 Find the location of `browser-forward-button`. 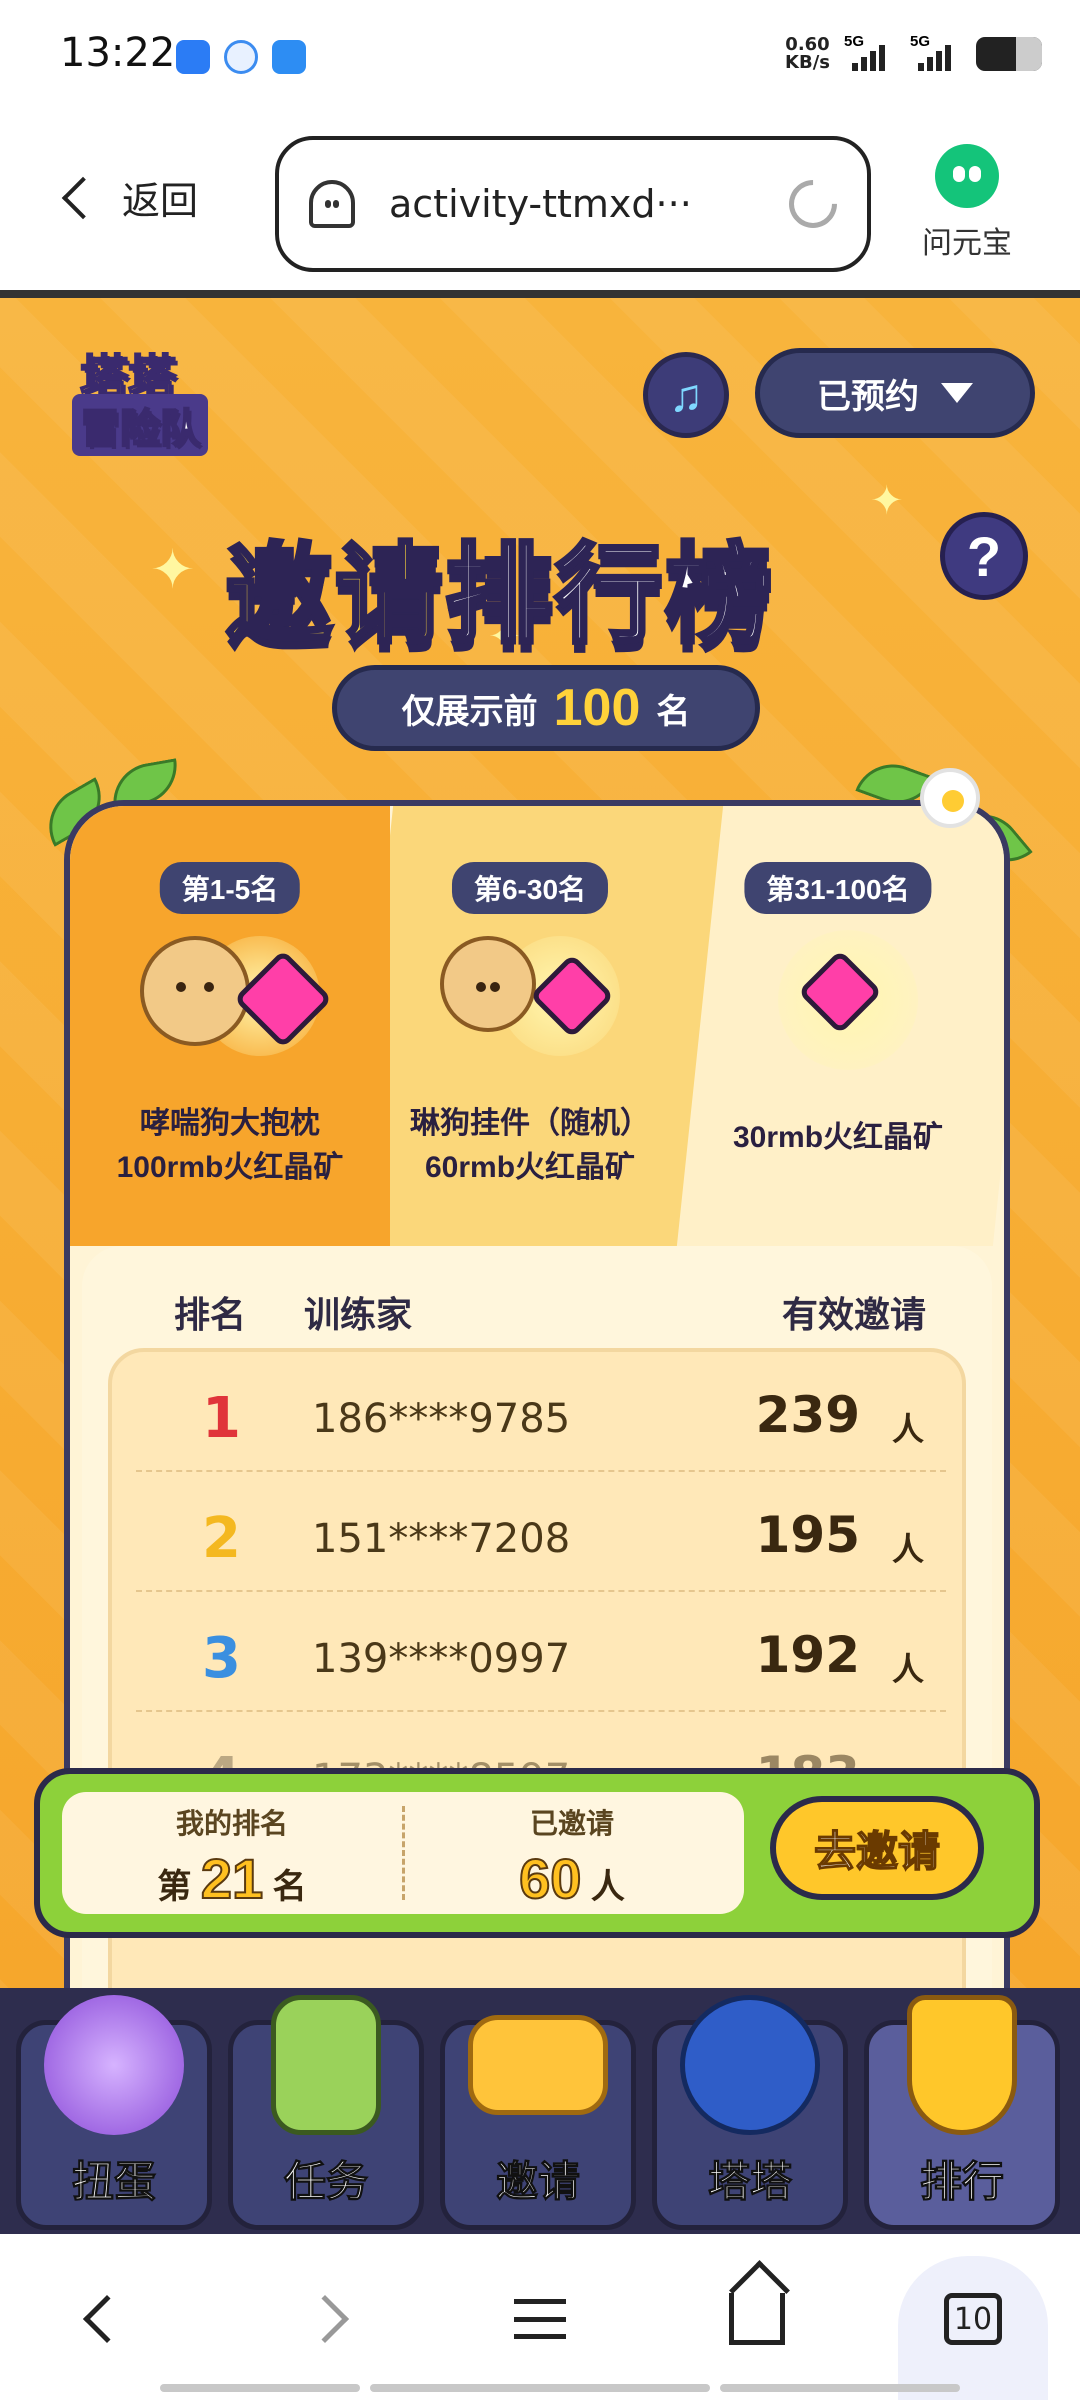

browser-forward-button is located at coordinates (325, 2319).